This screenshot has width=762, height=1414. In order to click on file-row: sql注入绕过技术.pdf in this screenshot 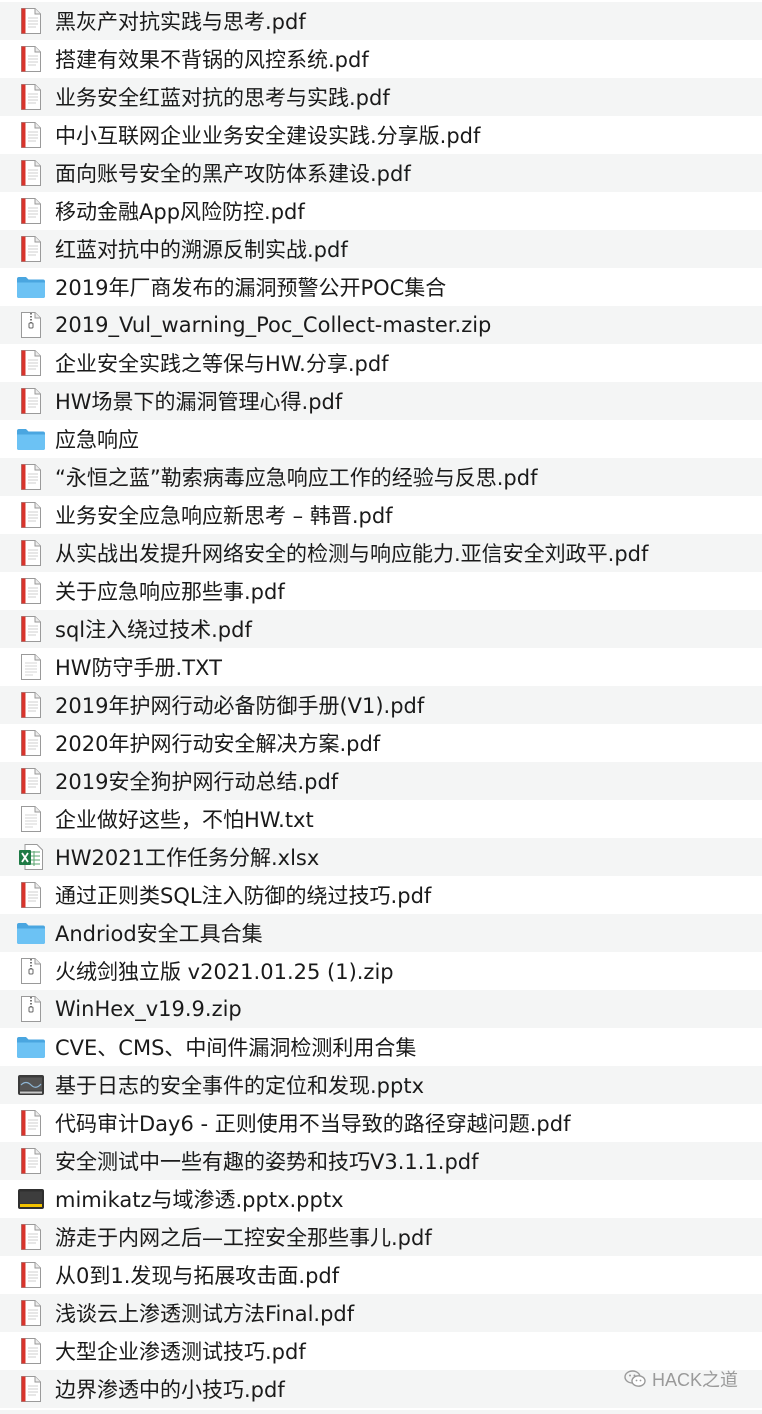, I will do `click(381, 629)`.